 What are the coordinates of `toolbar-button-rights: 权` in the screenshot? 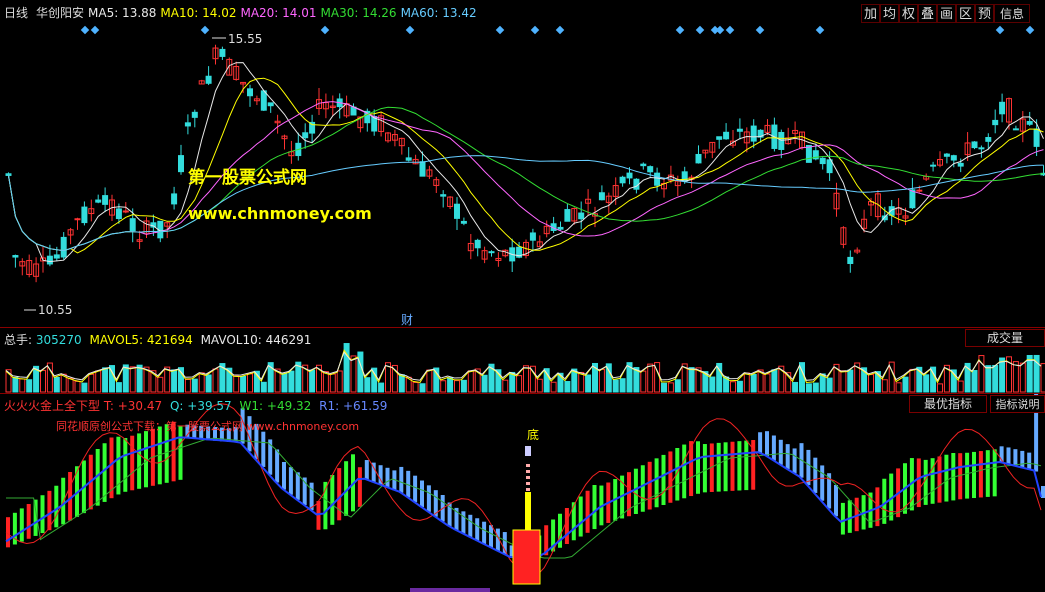 It's located at (908, 13).